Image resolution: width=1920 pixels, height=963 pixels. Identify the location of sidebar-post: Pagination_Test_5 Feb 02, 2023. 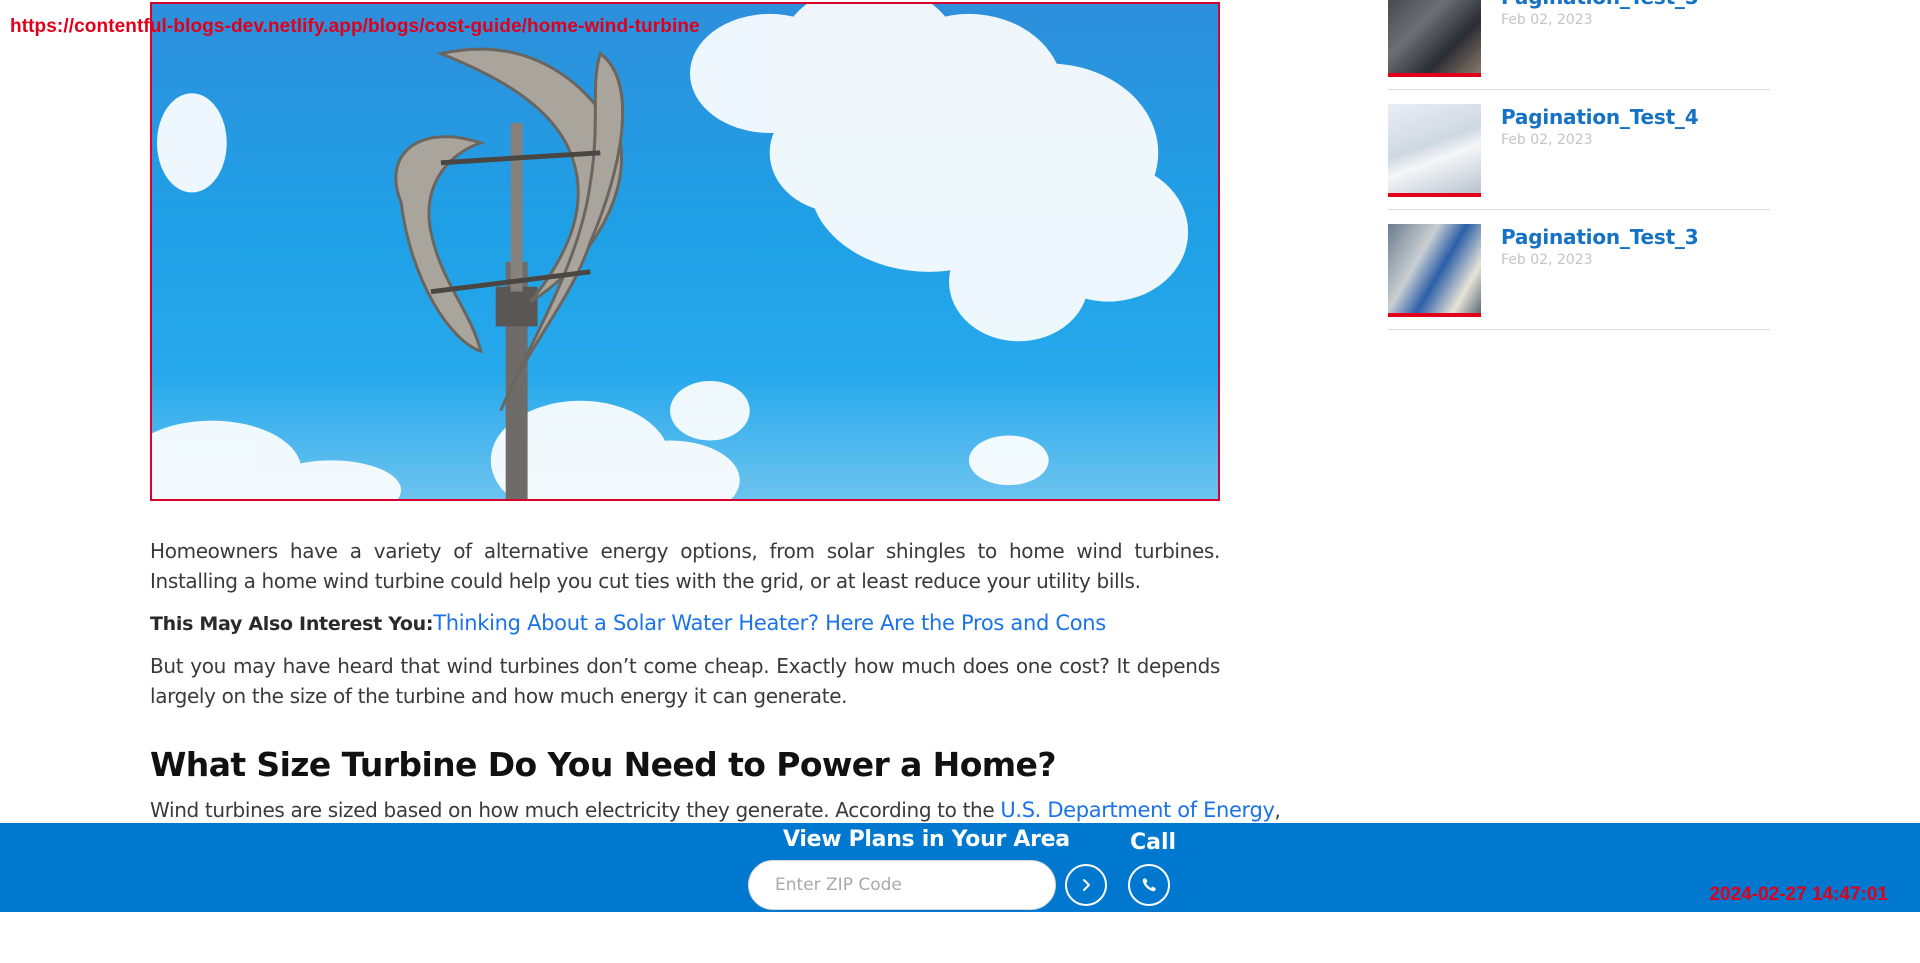
(1579, 45).